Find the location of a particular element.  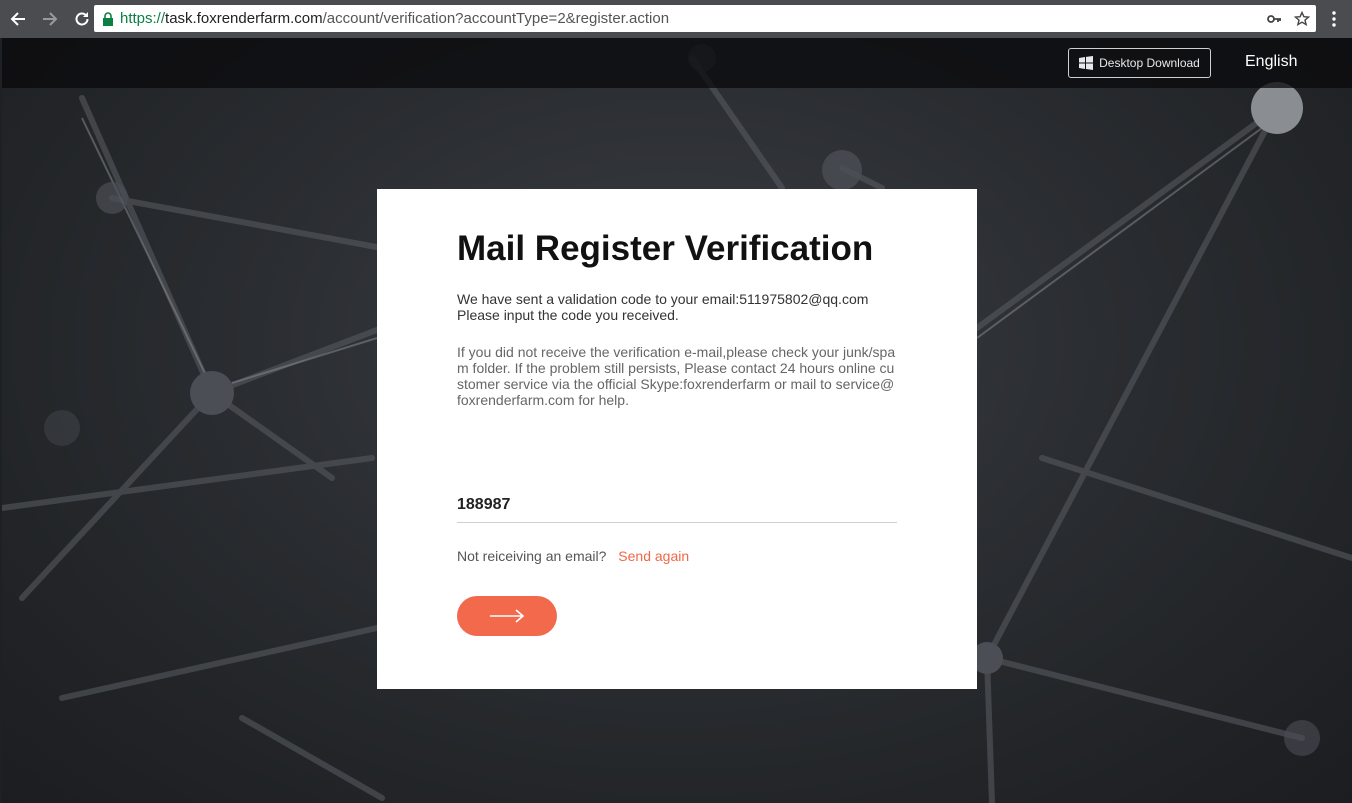

send-again-link: Send again is located at coordinates (653, 556).